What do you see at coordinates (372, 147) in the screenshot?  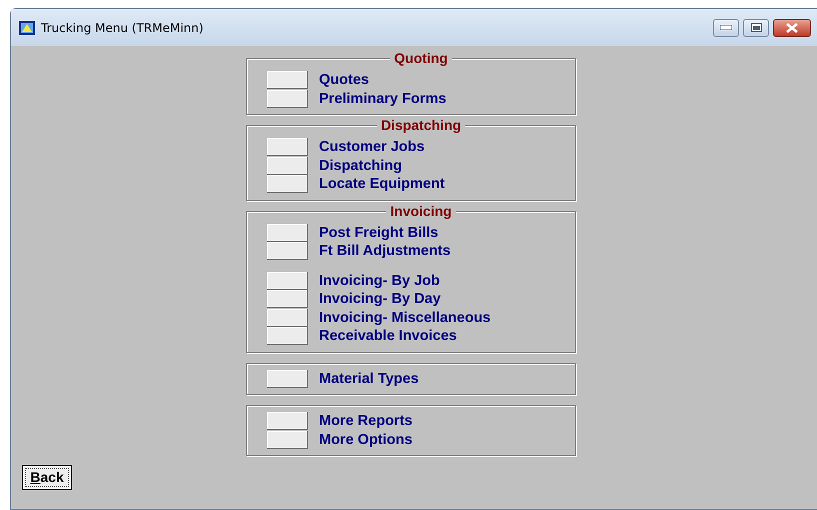 I see `menu-label: Customer Jobs` at bounding box center [372, 147].